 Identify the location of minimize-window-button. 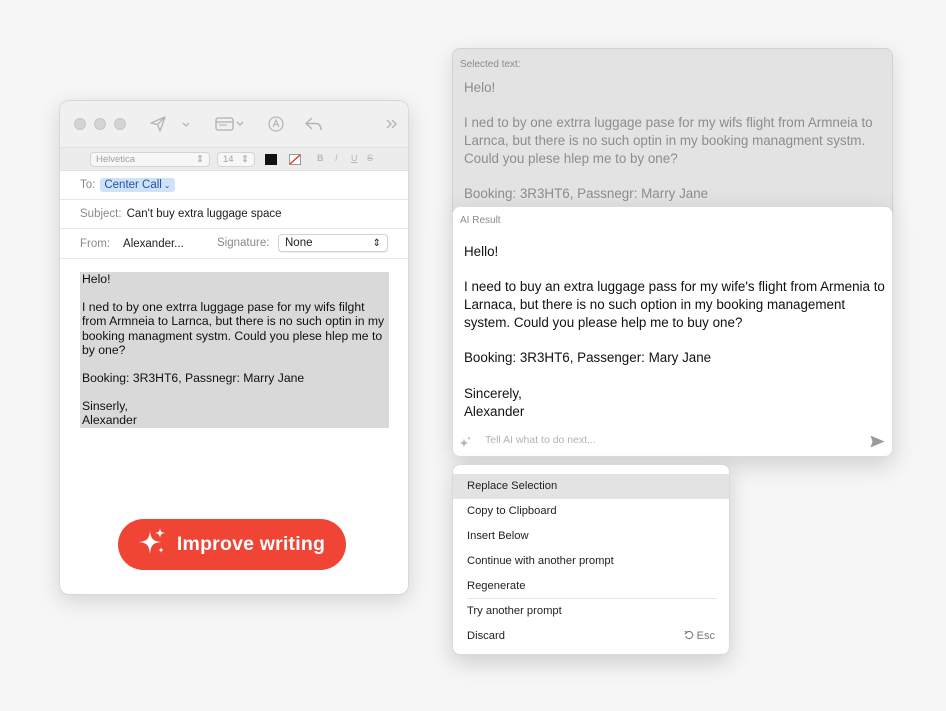
(100, 124).